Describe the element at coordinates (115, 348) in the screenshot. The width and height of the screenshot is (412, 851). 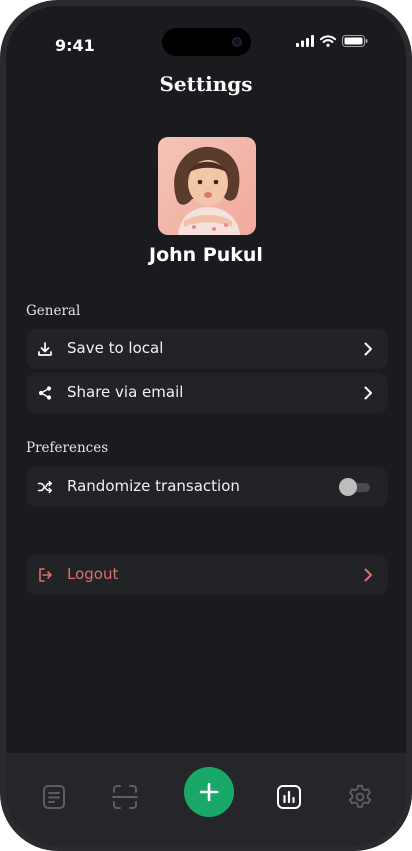
I see `save-to-local-label: Save to local` at that location.